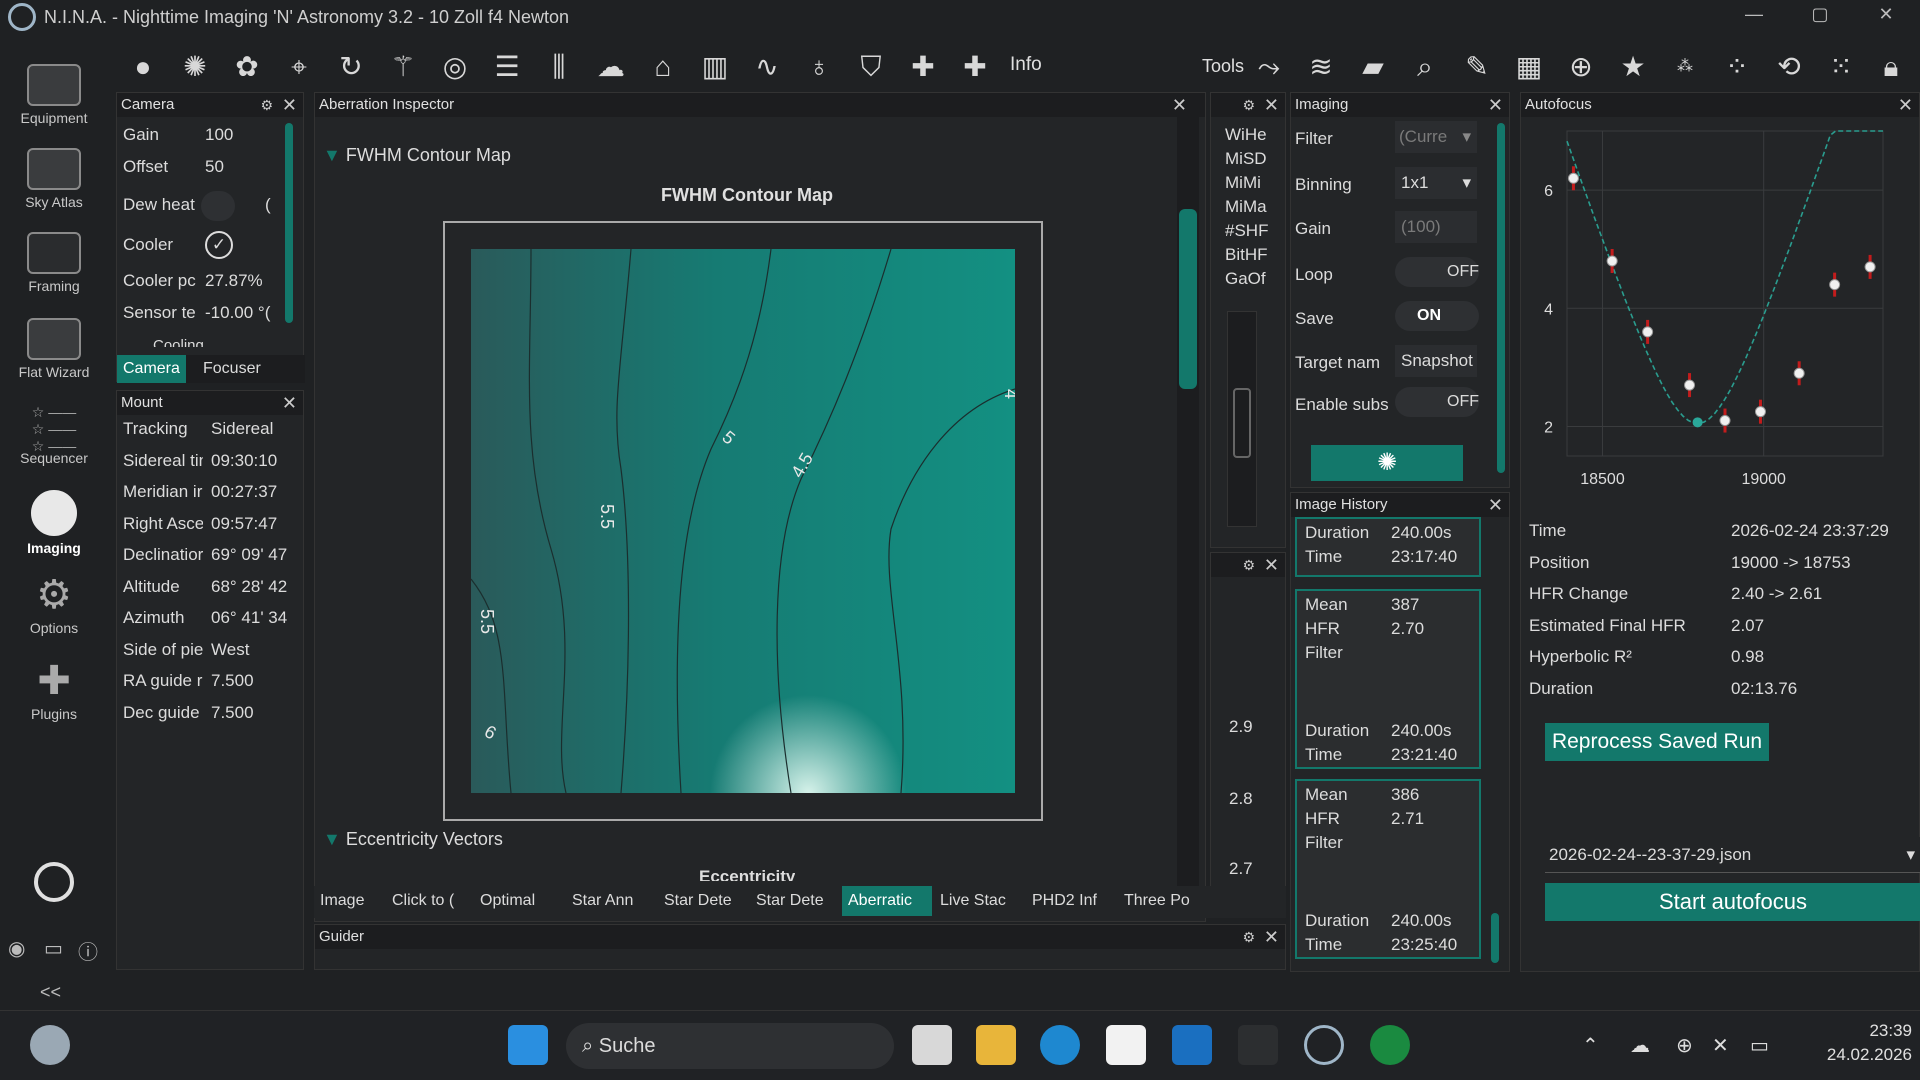  I want to click on ms-store-icon, so click(1126, 1045).